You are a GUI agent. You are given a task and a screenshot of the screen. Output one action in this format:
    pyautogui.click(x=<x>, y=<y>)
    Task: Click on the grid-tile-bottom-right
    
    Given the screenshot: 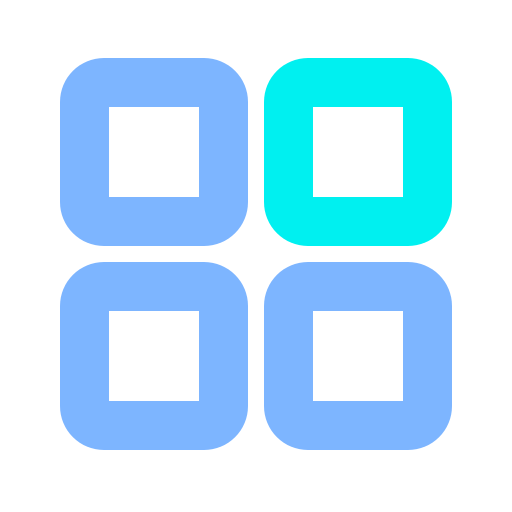 What is the action you would take?
    pyautogui.click(x=358, y=356)
    